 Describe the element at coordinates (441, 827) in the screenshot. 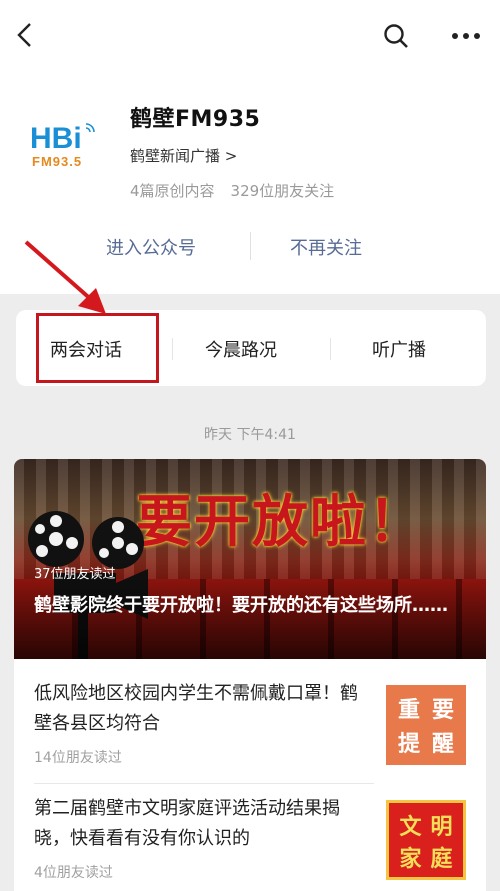

I see `thumb-char: 明` at that location.